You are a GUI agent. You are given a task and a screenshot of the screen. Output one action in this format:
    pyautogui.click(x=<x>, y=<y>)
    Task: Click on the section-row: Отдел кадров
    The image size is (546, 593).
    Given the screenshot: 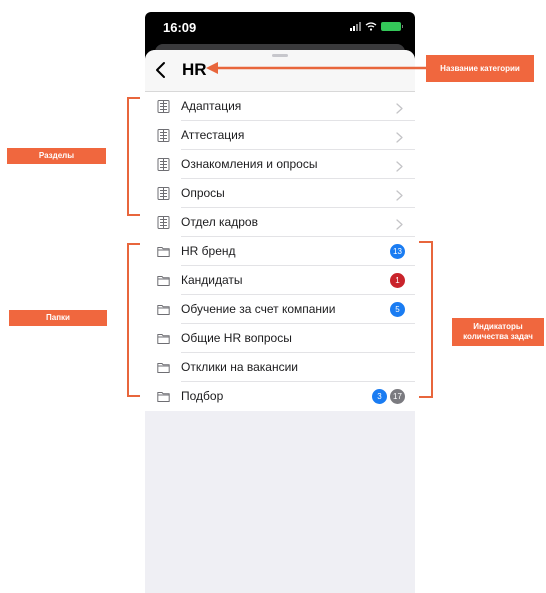 What is the action you would take?
    pyautogui.click(x=280, y=222)
    